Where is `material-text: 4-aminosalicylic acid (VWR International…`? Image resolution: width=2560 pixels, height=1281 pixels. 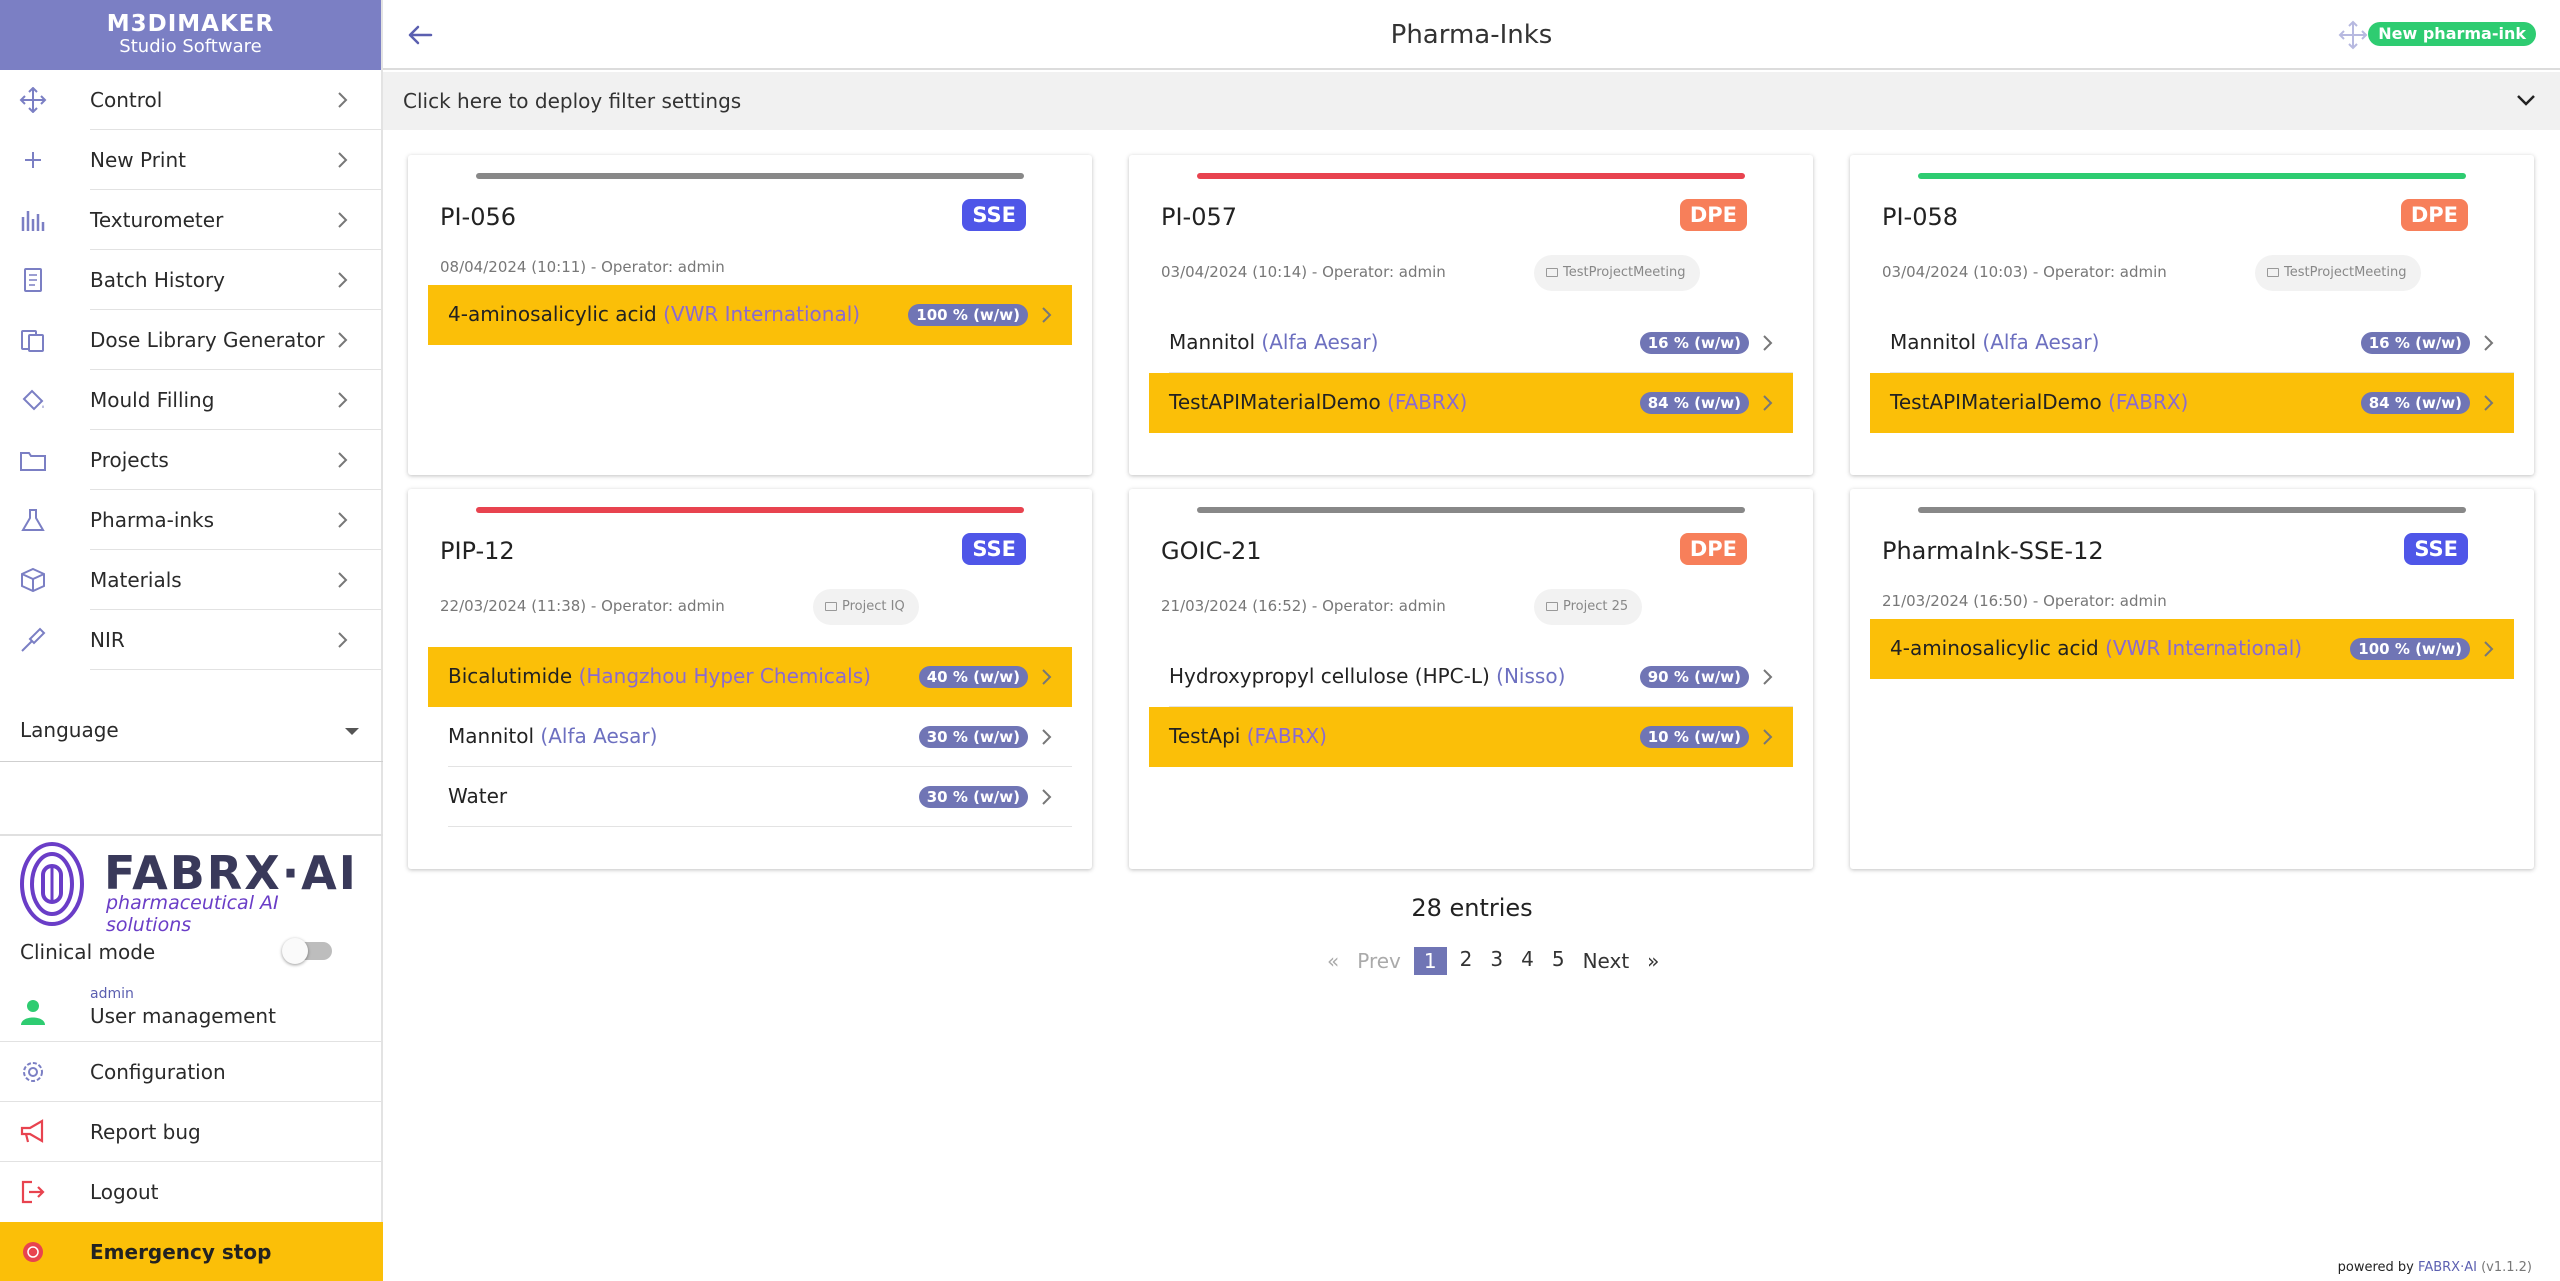
material-text: 4-aminosalicylic acid (VWR International… is located at coordinates (2096, 648).